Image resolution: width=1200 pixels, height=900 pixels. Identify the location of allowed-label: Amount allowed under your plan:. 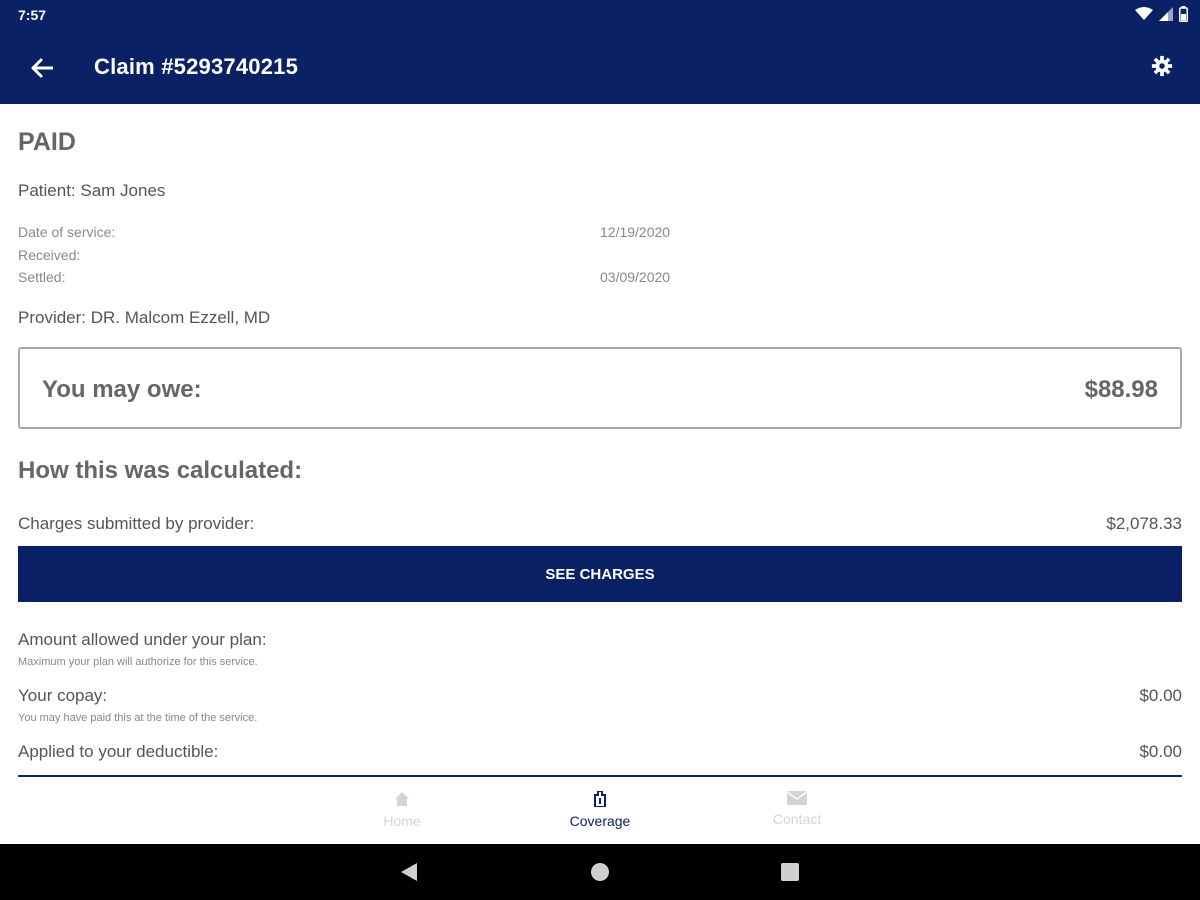
(142, 639).